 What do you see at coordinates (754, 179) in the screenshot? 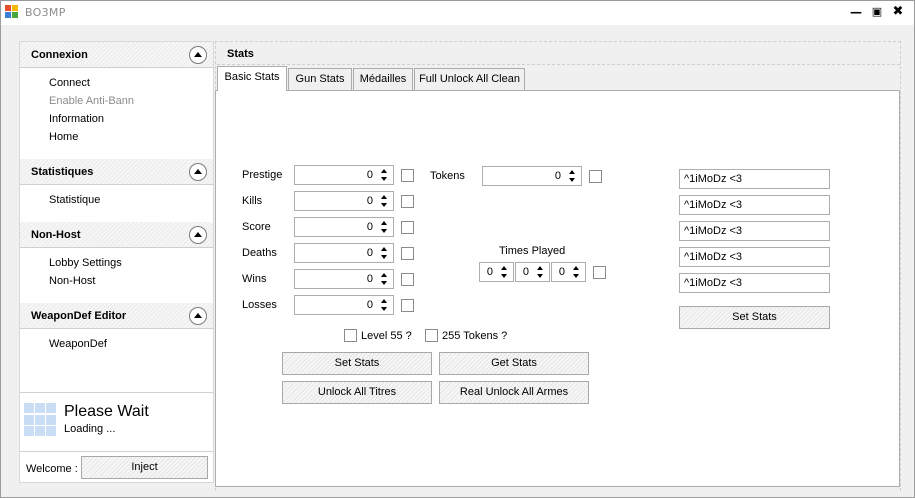
I see `name-field-1: ^1iMoDz <3` at bounding box center [754, 179].